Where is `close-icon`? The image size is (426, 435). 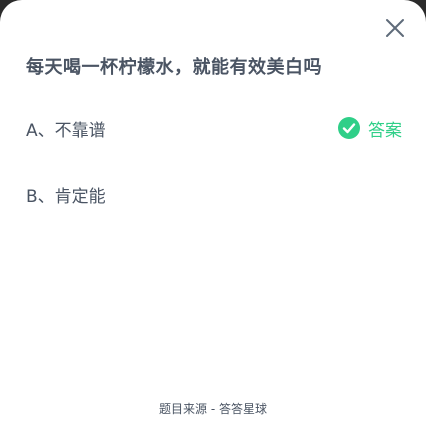 close-icon is located at coordinates (395, 28).